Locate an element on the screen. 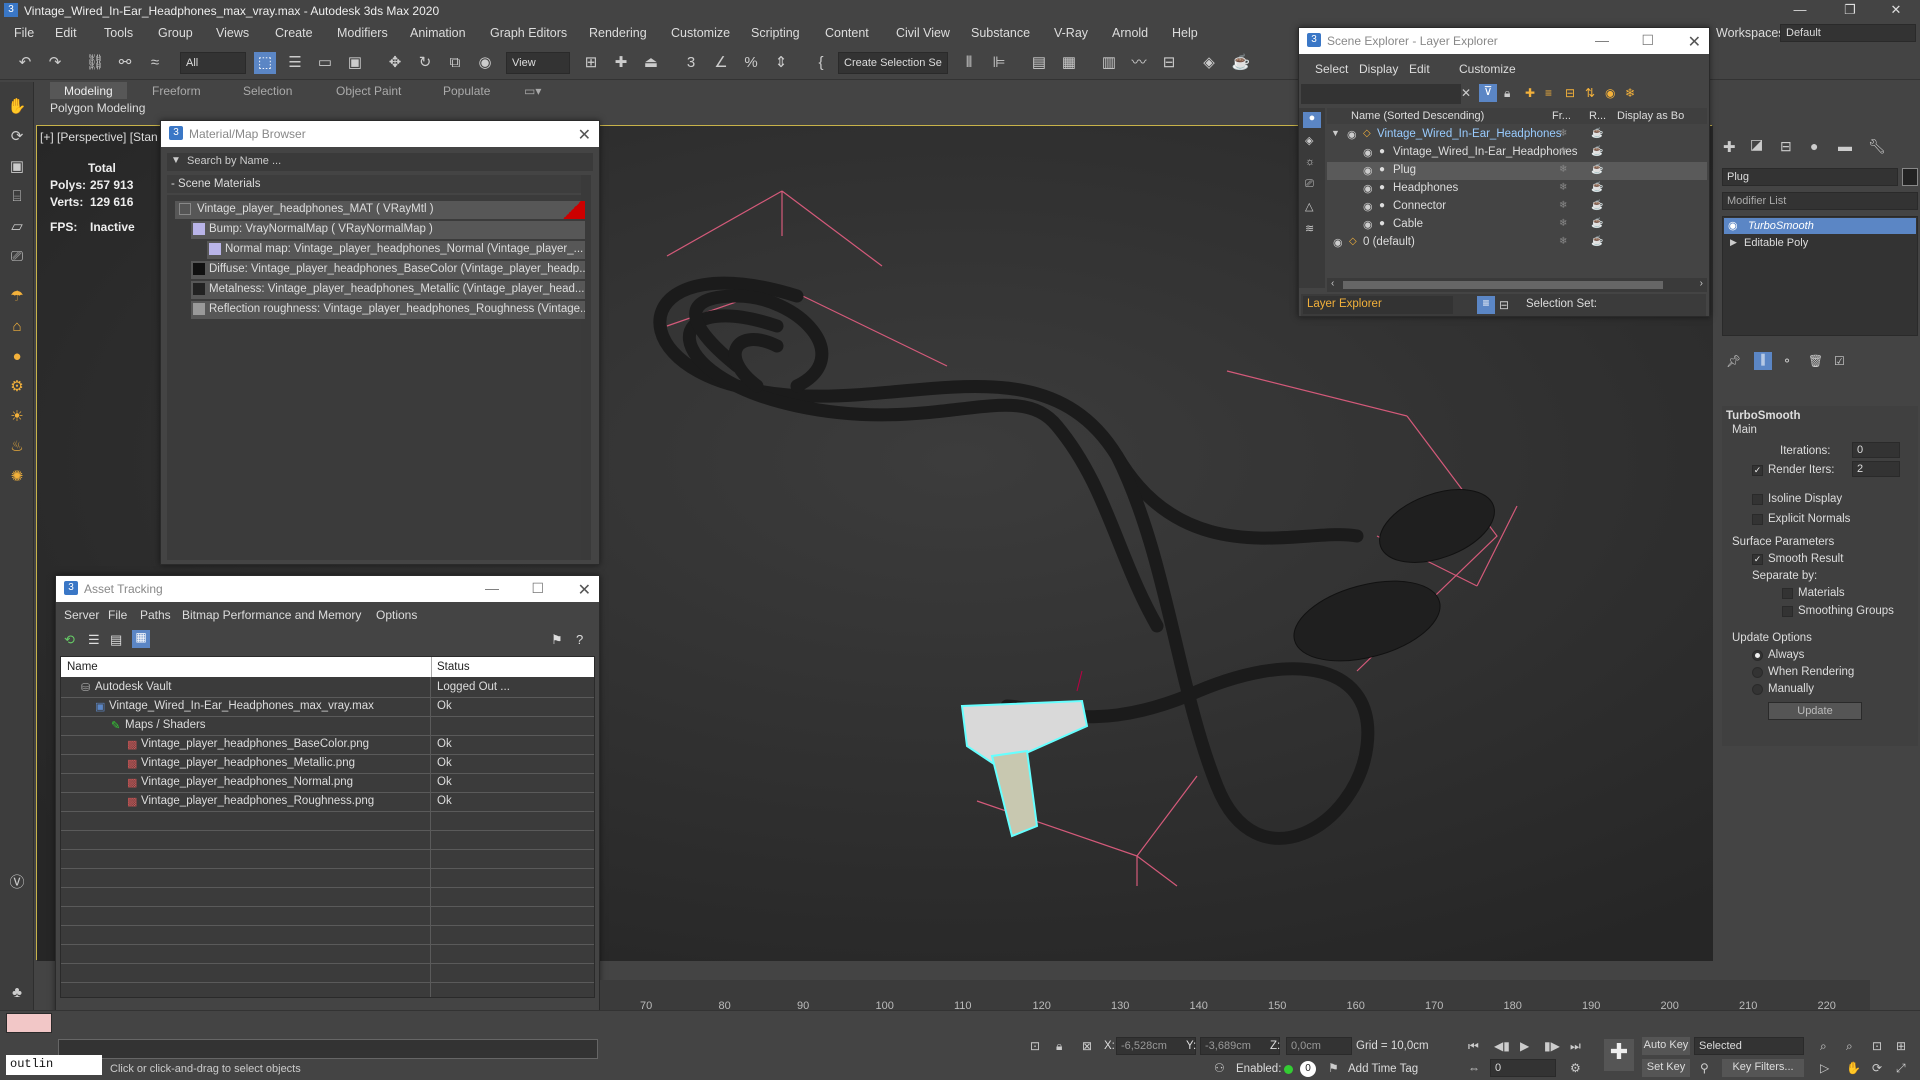 The width and height of the screenshot is (1920, 1080). explicit-normals-checkbox is located at coordinates (1757, 519).